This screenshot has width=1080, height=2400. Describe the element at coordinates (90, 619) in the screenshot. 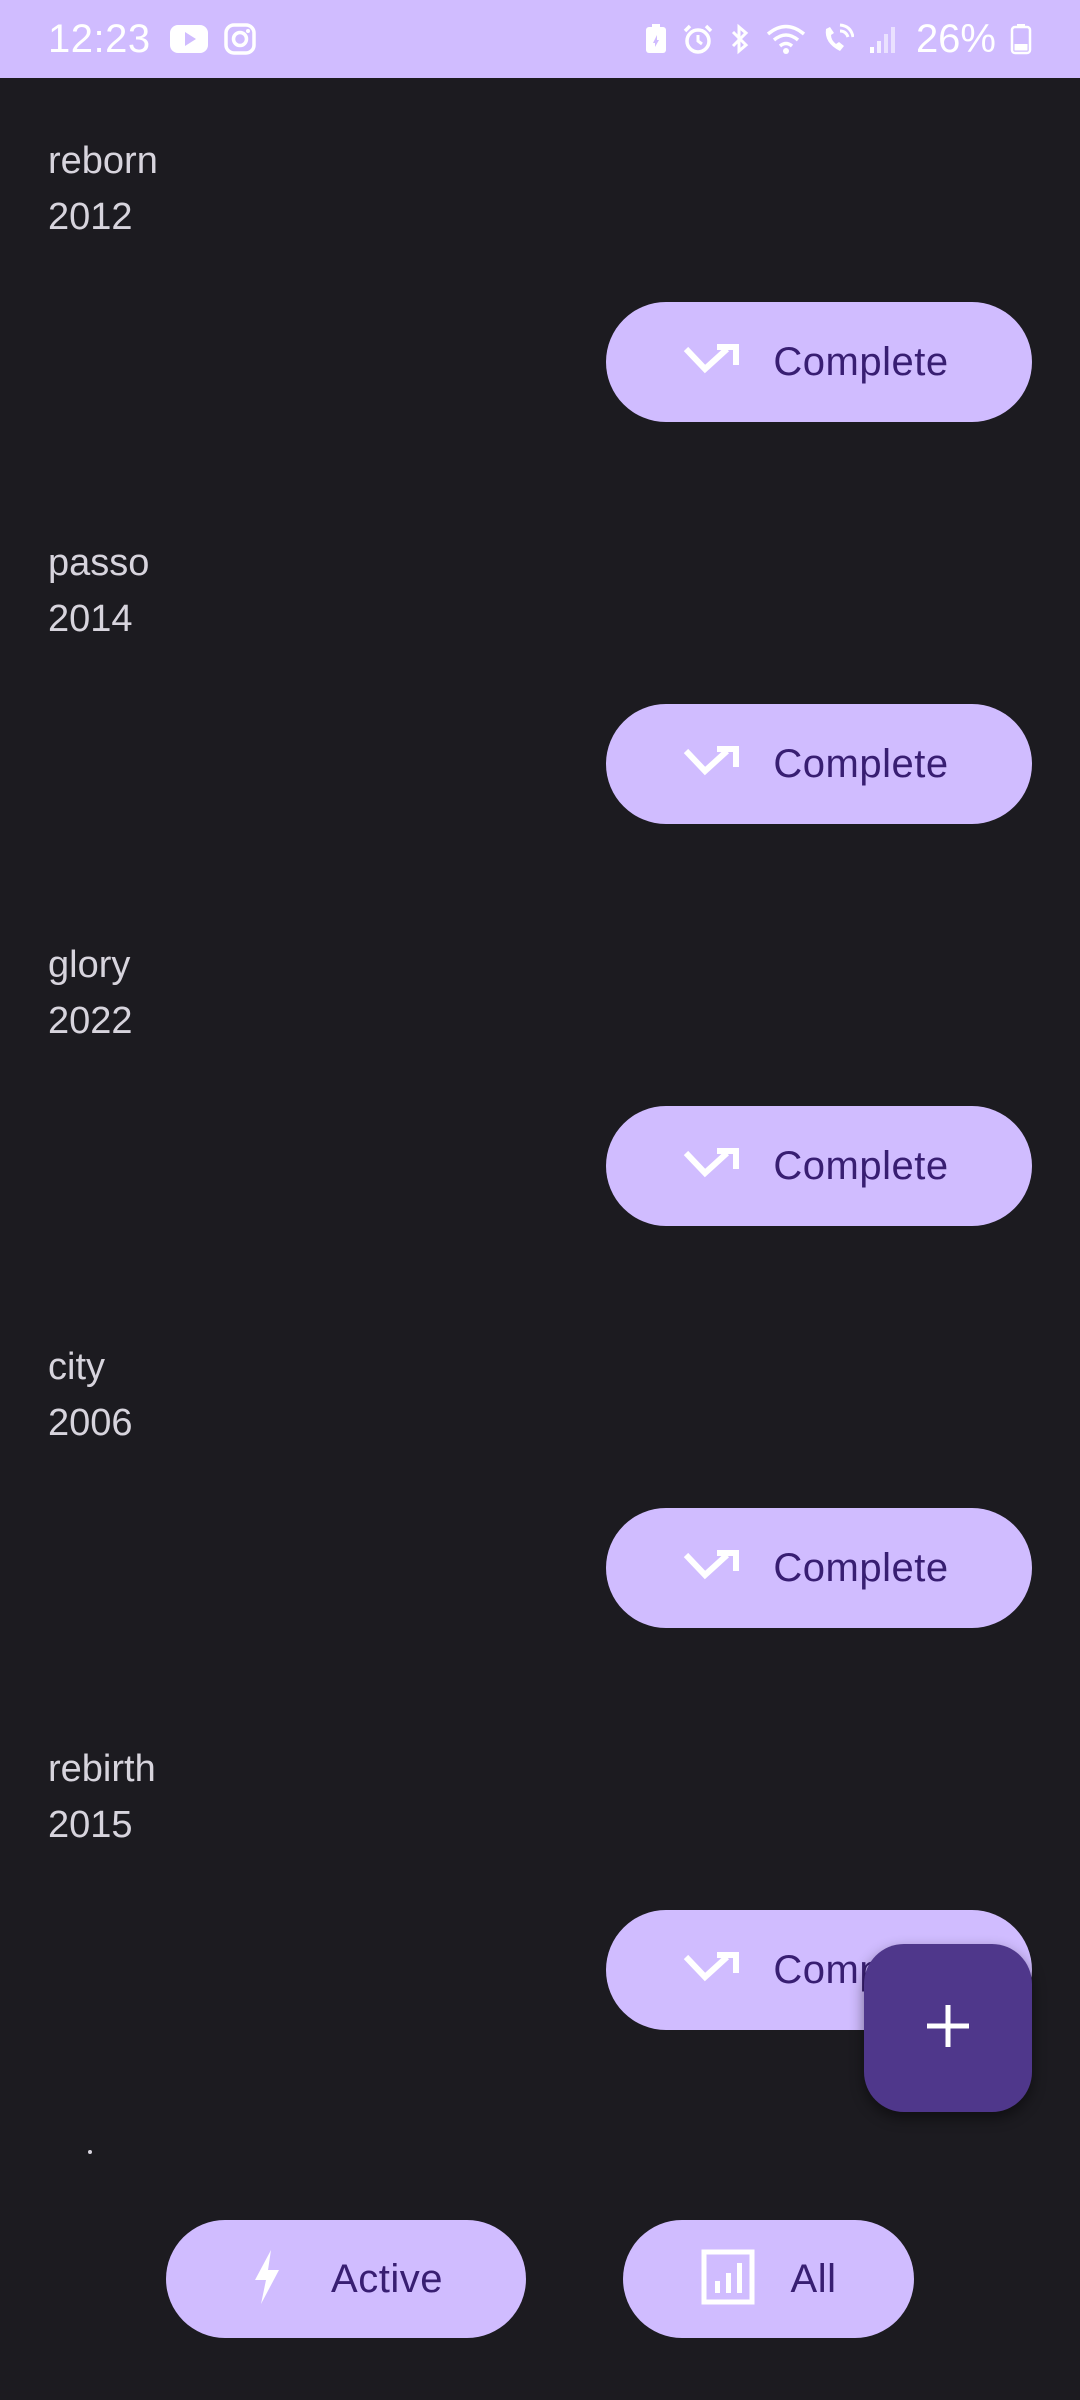

I see `item-year: 2014` at that location.